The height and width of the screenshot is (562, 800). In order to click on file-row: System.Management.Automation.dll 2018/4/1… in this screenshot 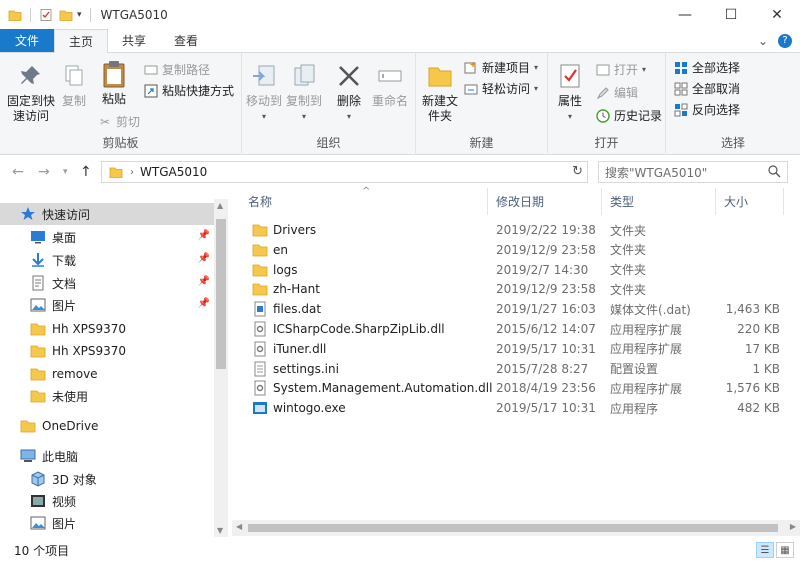, I will do `click(511, 388)`.